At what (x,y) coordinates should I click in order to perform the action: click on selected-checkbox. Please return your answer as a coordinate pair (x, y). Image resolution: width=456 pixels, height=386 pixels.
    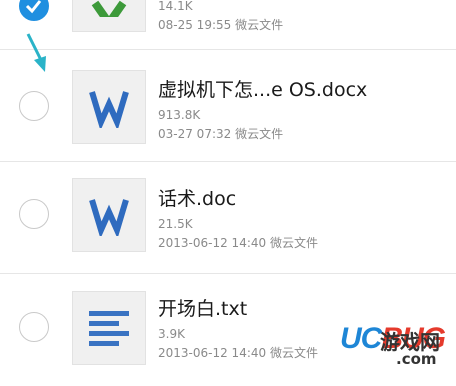
    Looking at the image, I should click on (34, 10).